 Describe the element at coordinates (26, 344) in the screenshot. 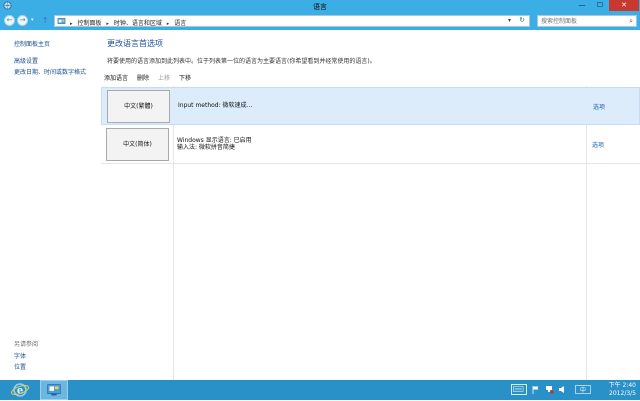

I see `see-also-heading: 另请参阅` at that location.